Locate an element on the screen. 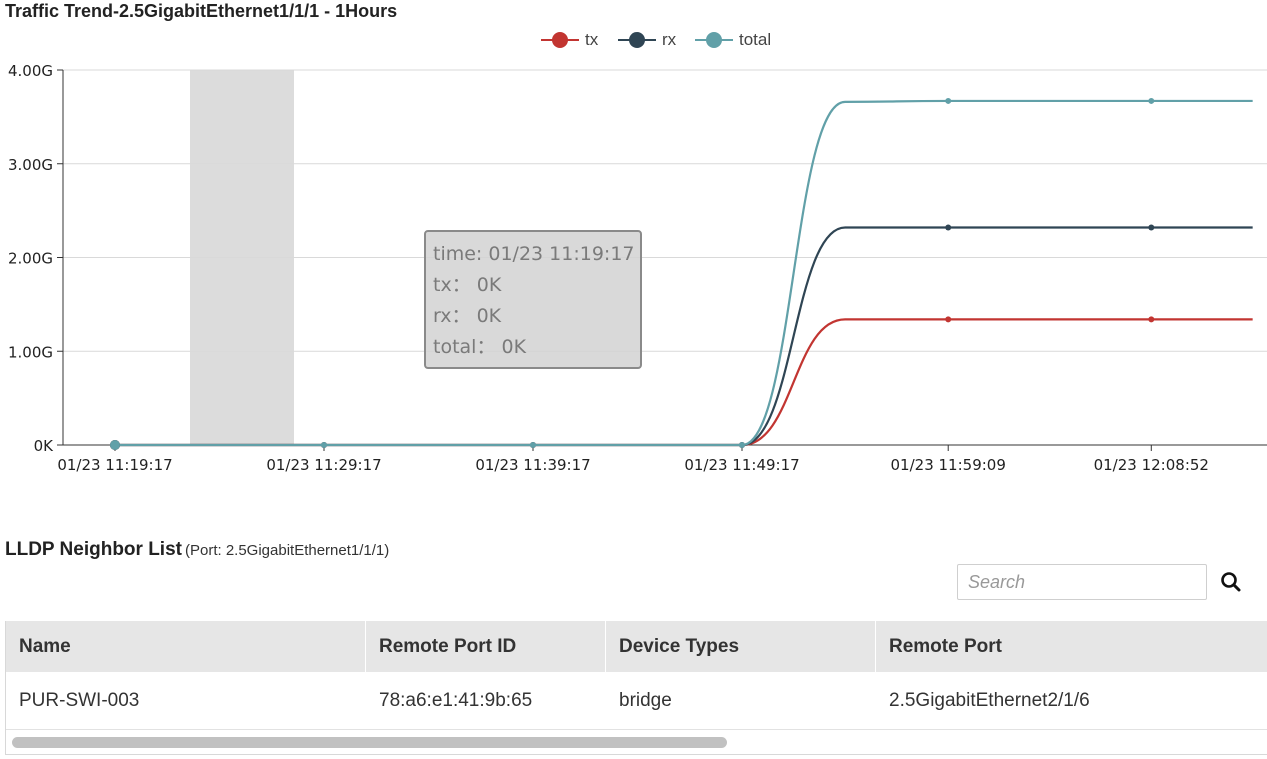 The height and width of the screenshot is (759, 1267). chart-legend: tx rx total is located at coordinates (633, 40).